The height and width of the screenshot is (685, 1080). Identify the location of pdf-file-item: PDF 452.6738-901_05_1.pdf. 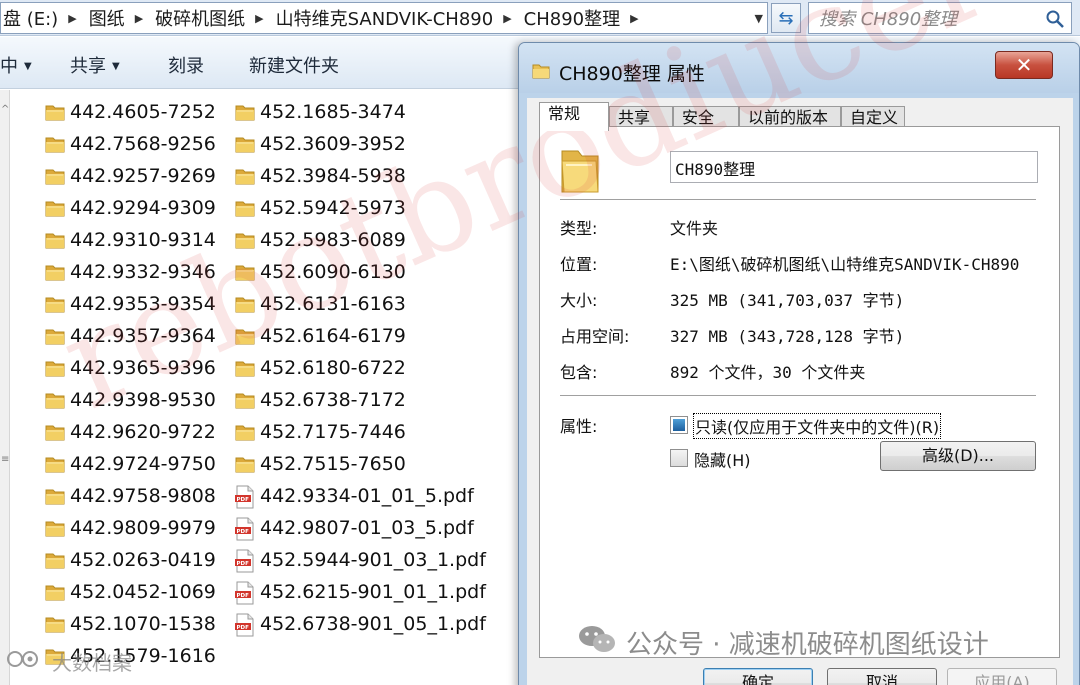
(360, 624).